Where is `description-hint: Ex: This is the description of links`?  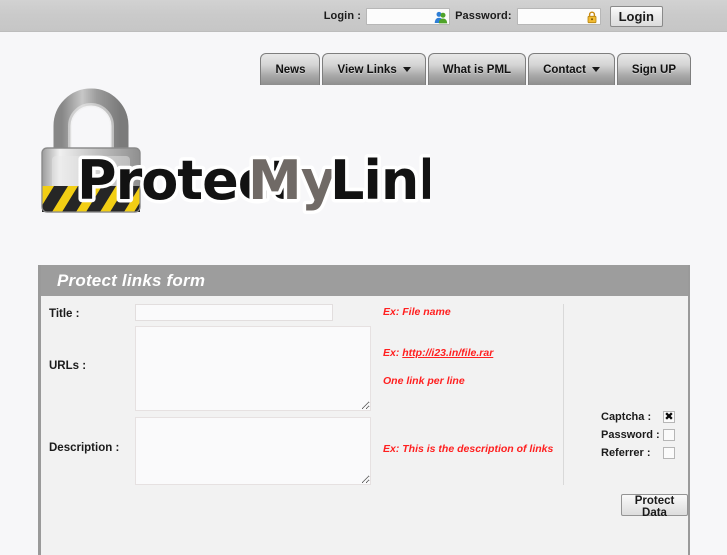
description-hint: Ex: This is the description of links is located at coordinates (468, 449).